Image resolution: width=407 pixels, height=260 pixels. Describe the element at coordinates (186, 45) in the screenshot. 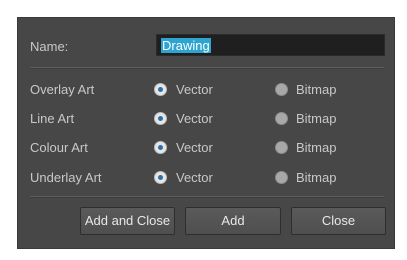

I see `name-input-value: Drawing` at that location.